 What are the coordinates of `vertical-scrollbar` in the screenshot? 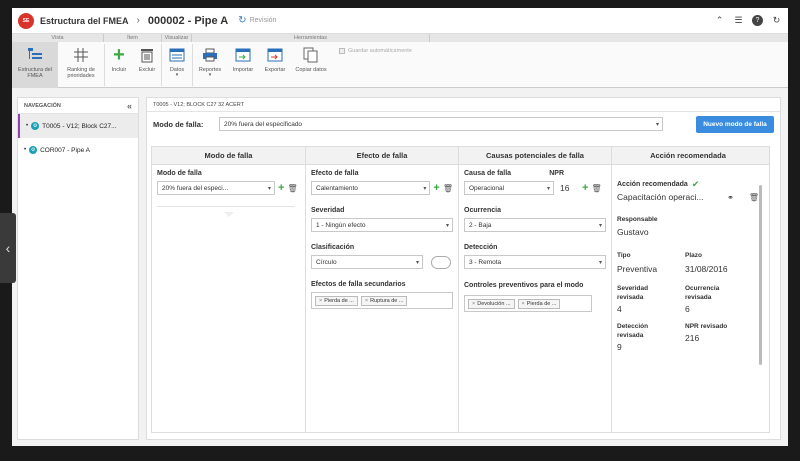 It's located at (760, 275).